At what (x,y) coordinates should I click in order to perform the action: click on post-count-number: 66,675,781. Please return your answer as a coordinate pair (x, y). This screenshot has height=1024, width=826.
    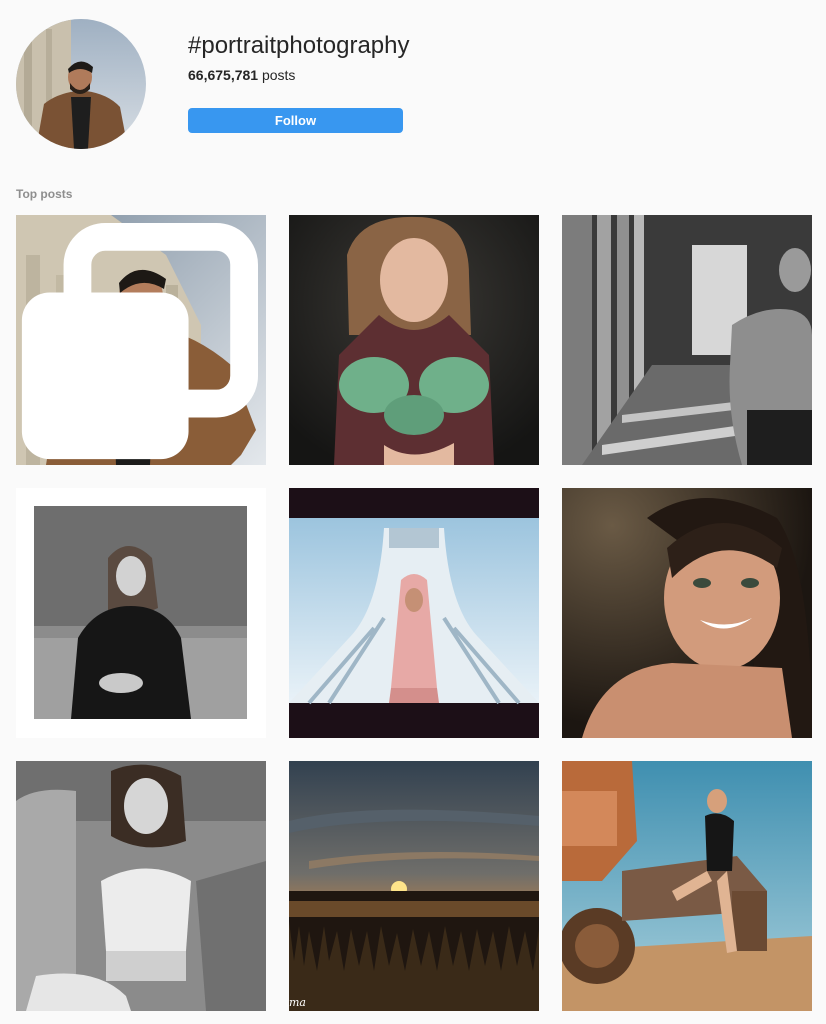
    Looking at the image, I should click on (223, 75).